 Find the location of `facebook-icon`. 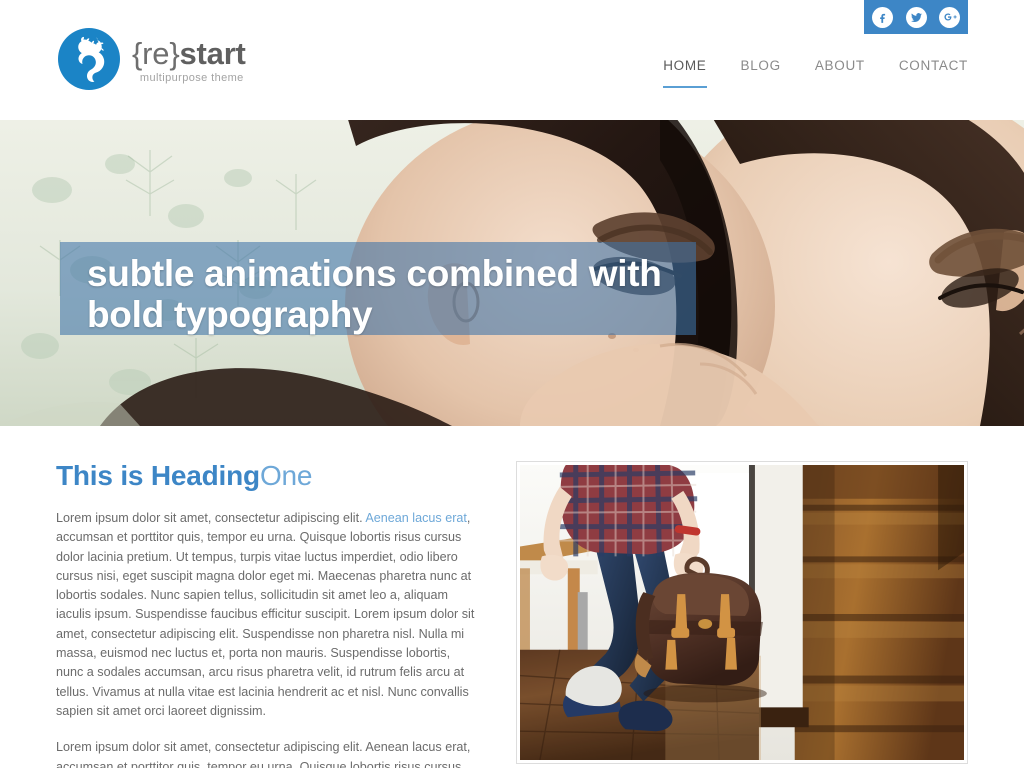

facebook-icon is located at coordinates (882, 17).